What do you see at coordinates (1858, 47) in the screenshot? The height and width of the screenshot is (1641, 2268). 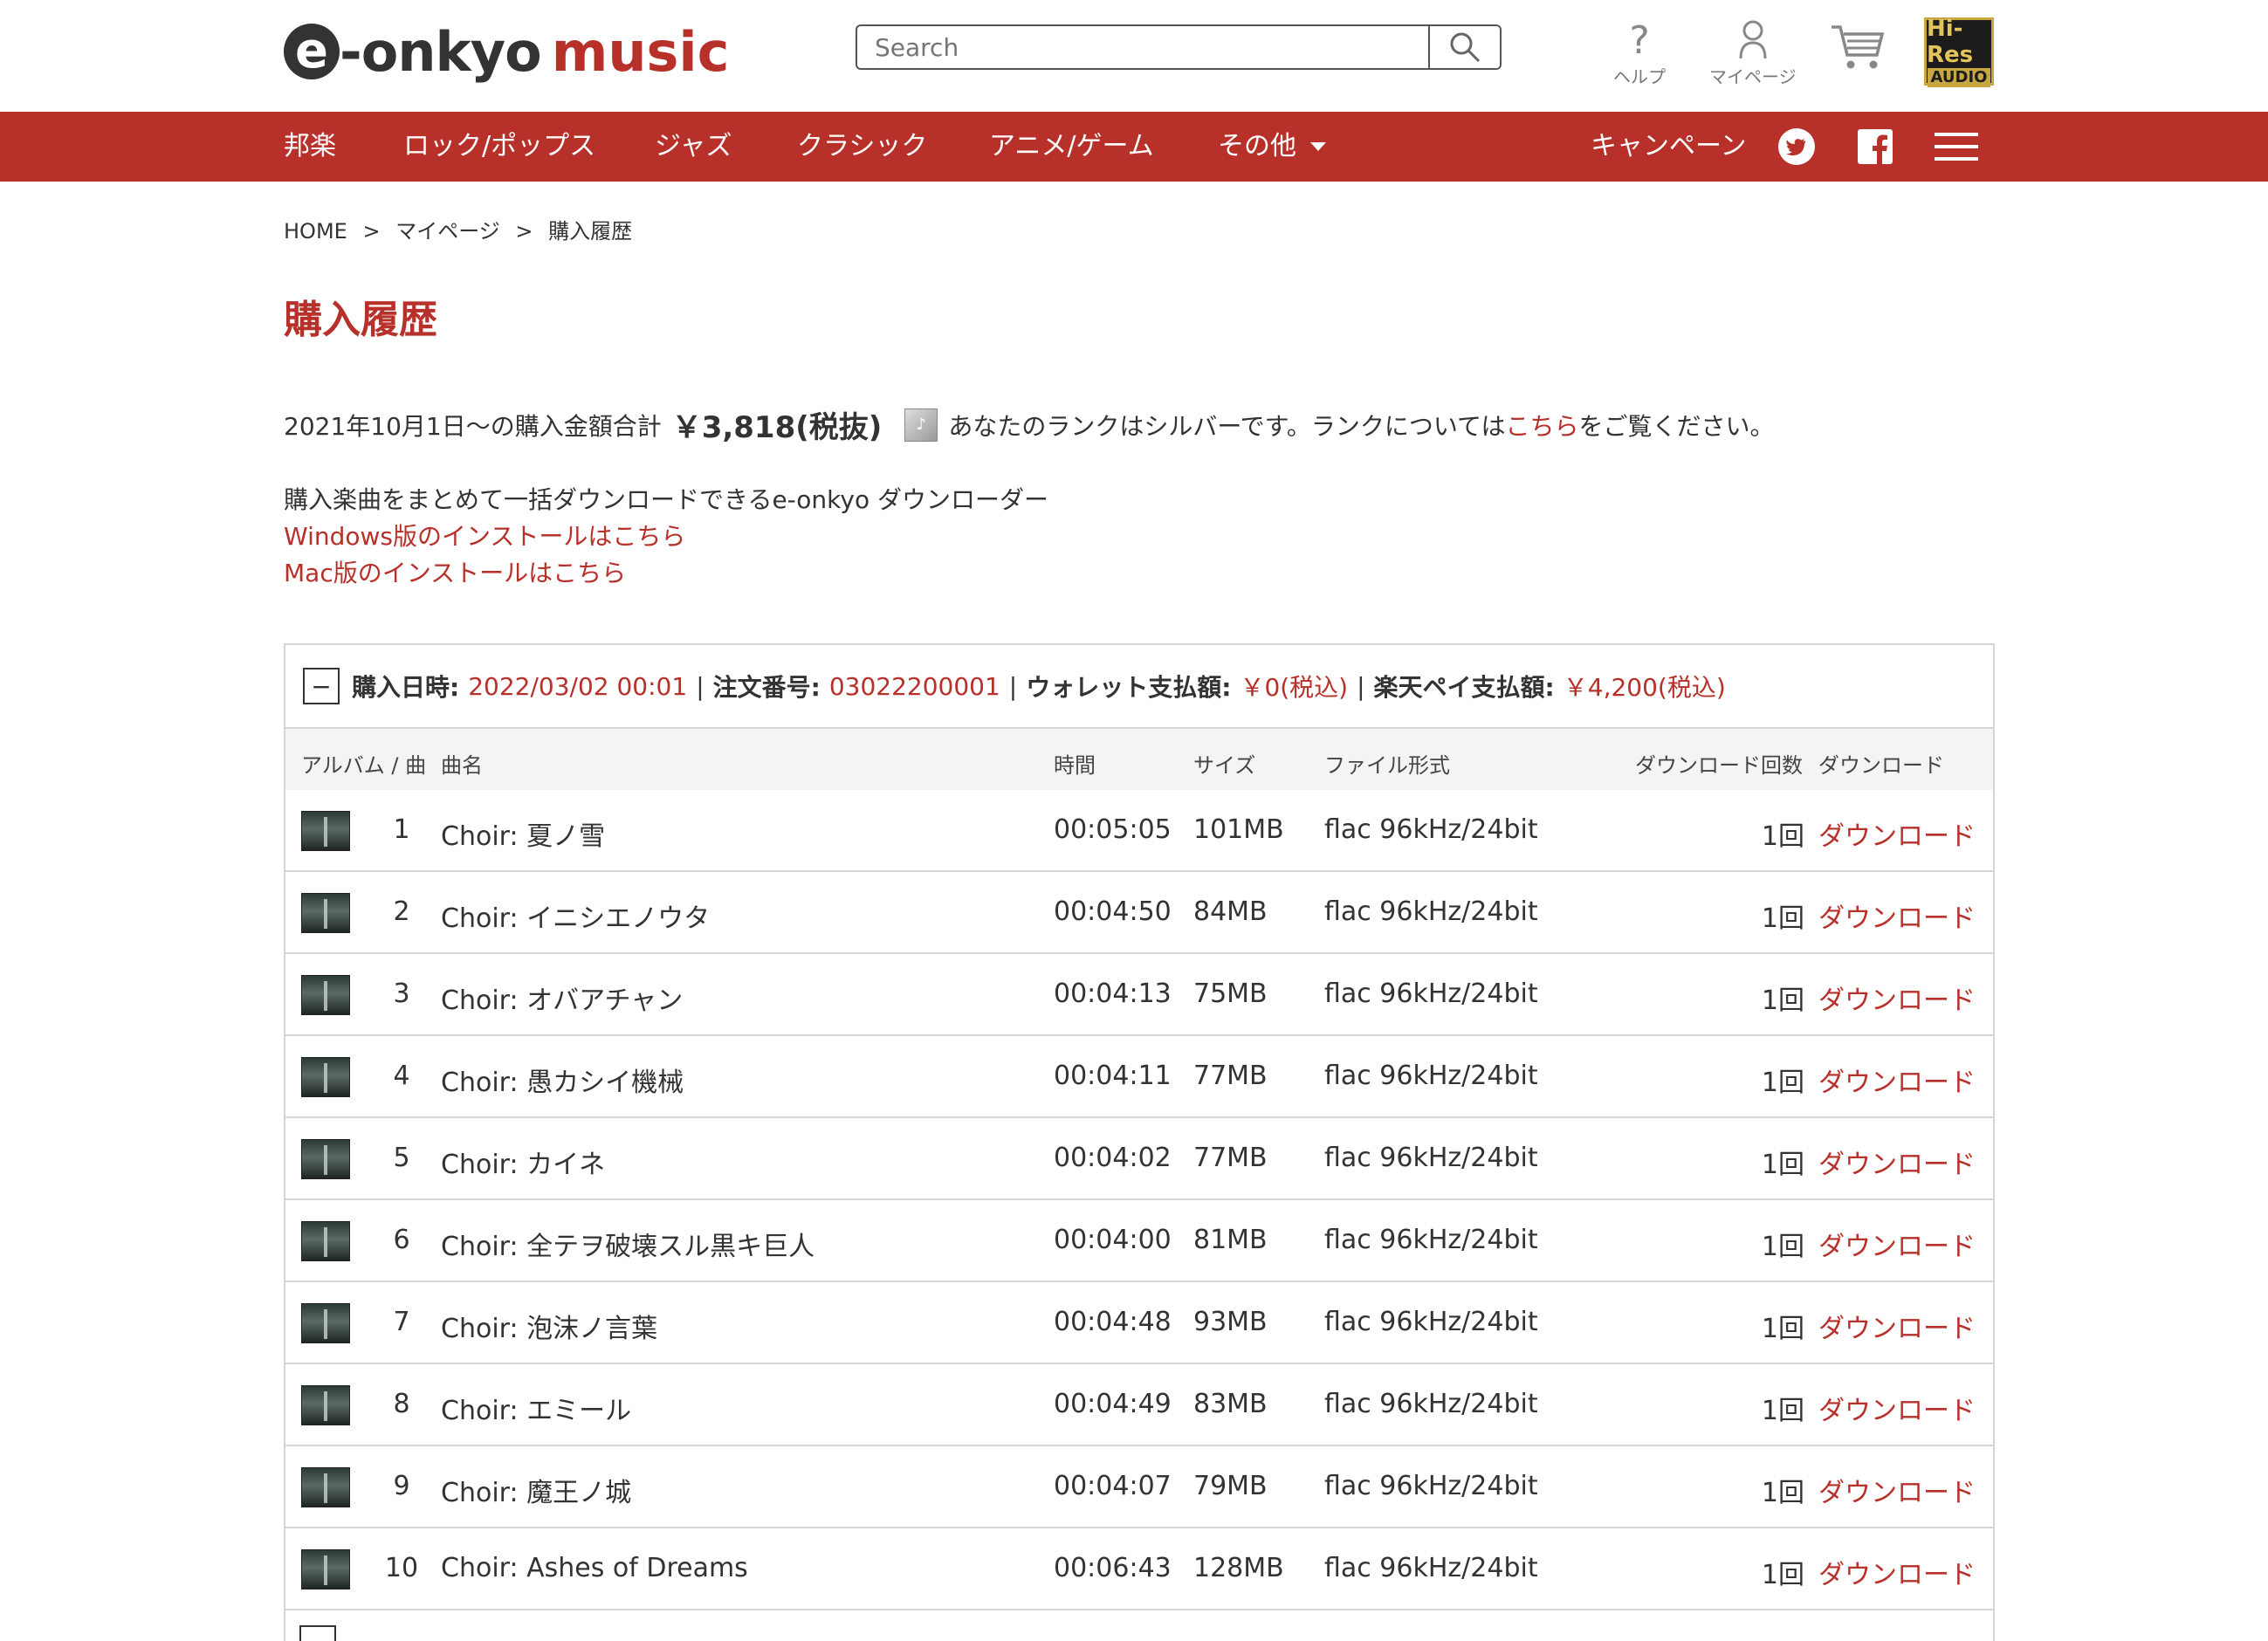 I see `cart-link` at bounding box center [1858, 47].